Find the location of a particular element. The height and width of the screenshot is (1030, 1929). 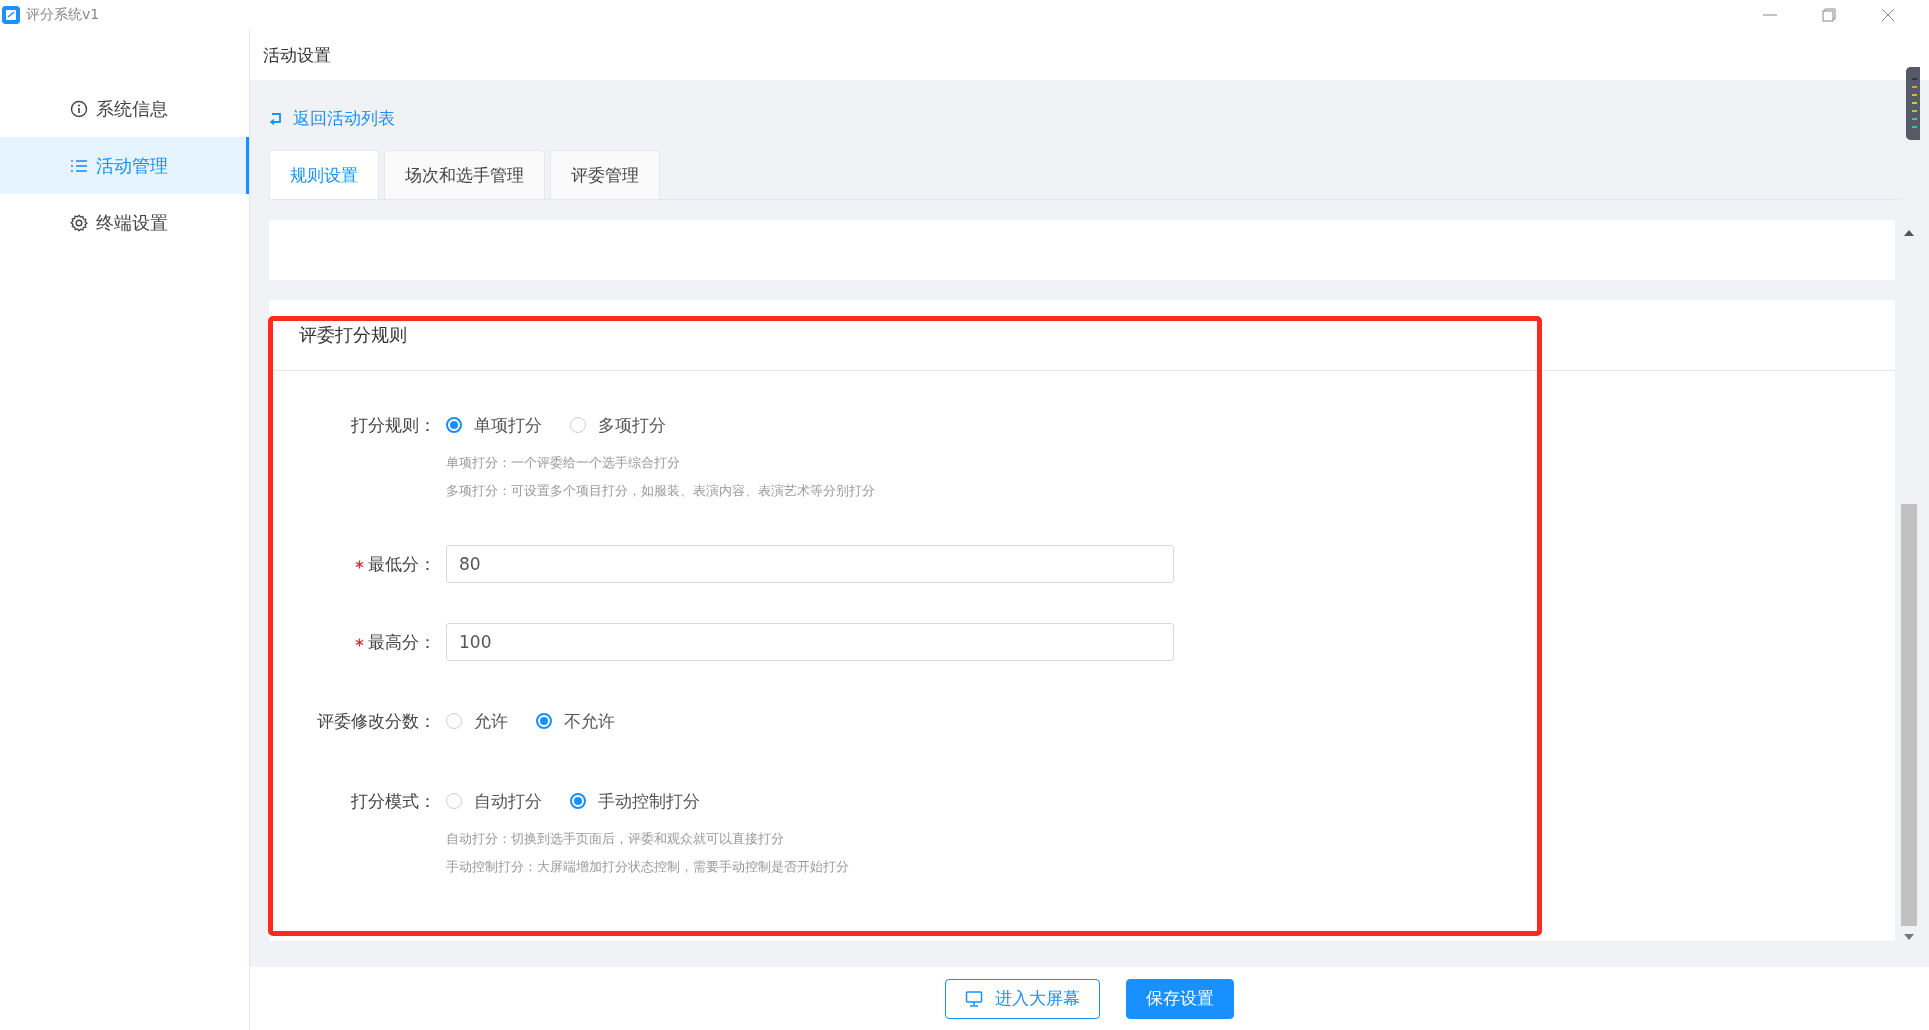

field-label: 最低分： is located at coordinates (402, 564).